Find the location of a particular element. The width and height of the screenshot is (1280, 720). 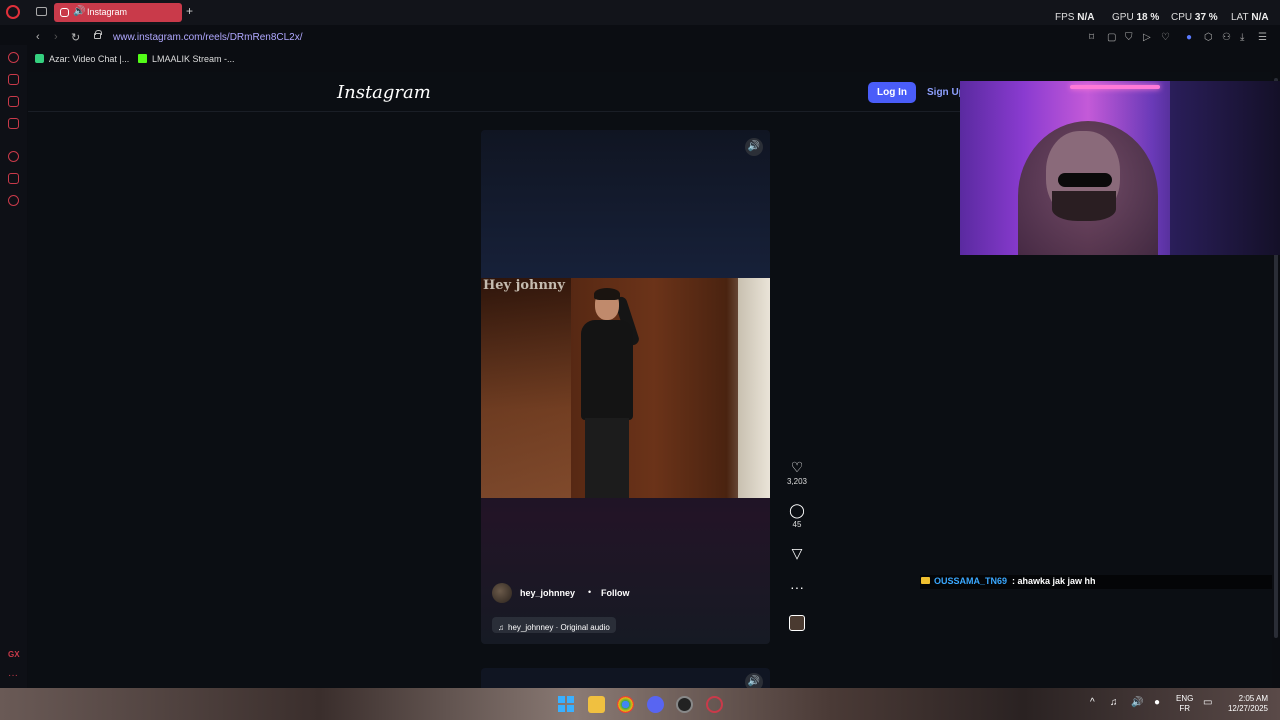

lat-label: LAT is located at coordinates (1240, 17).